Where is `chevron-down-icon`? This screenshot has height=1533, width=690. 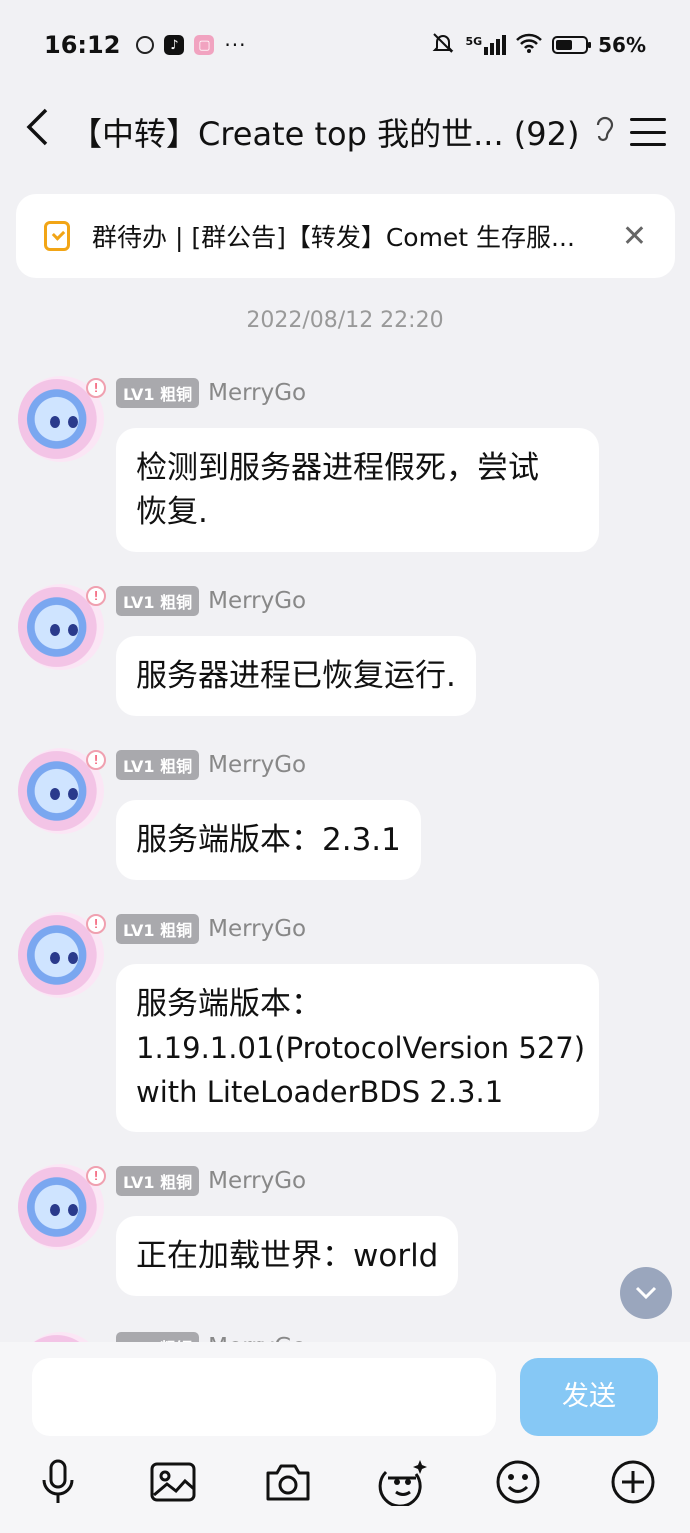 chevron-down-icon is located at coordinates (646, 1293).